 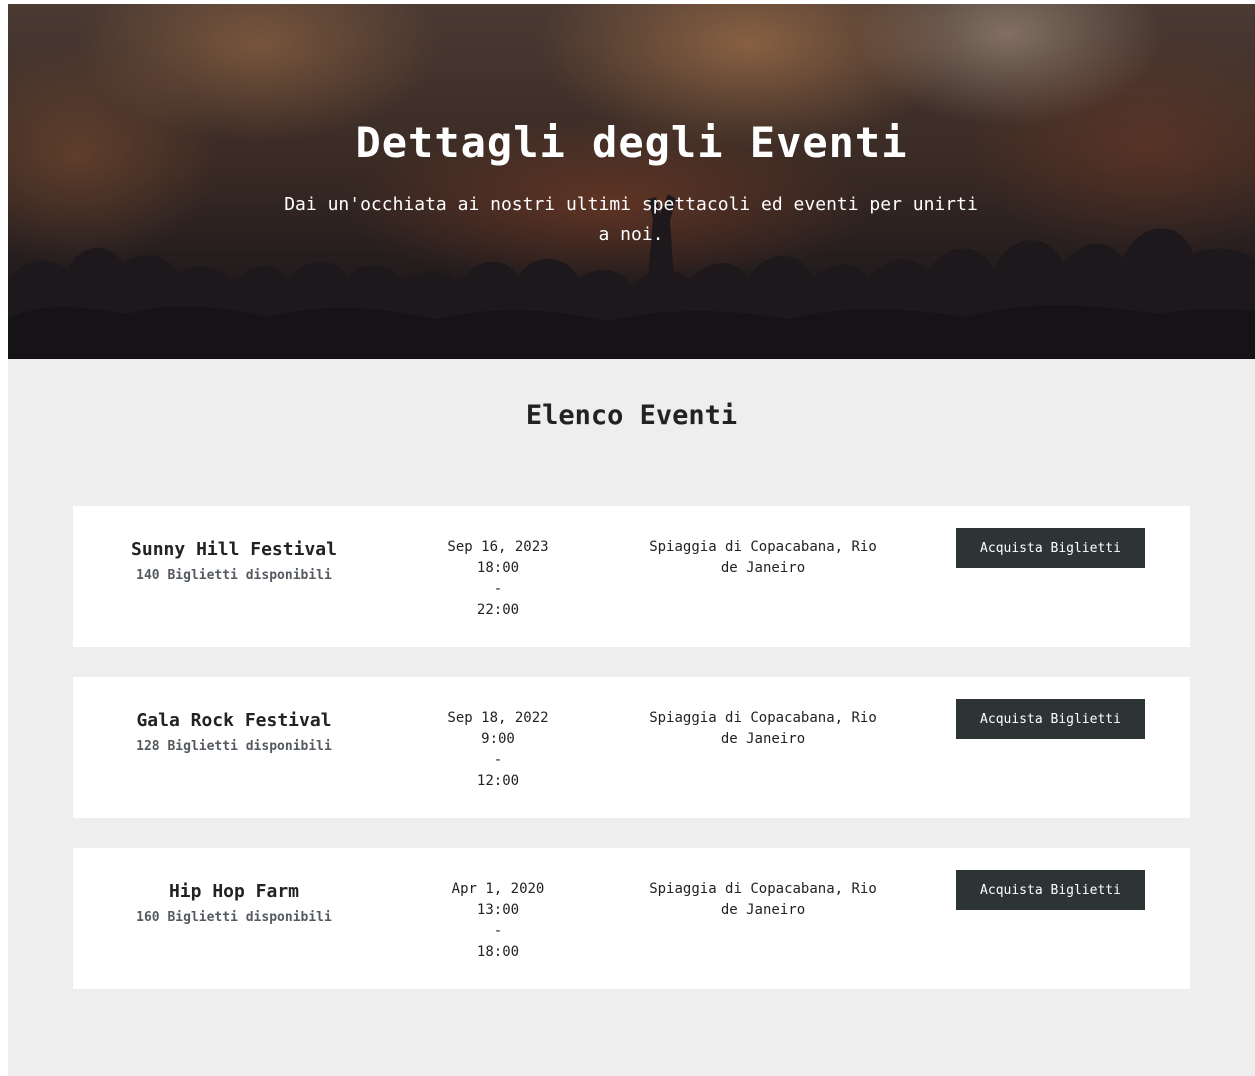 What do you see at coordinates (498, 547) in the screenshot?
I see `event-date: Sep 16, 2023` at bounding box center [498, 547].